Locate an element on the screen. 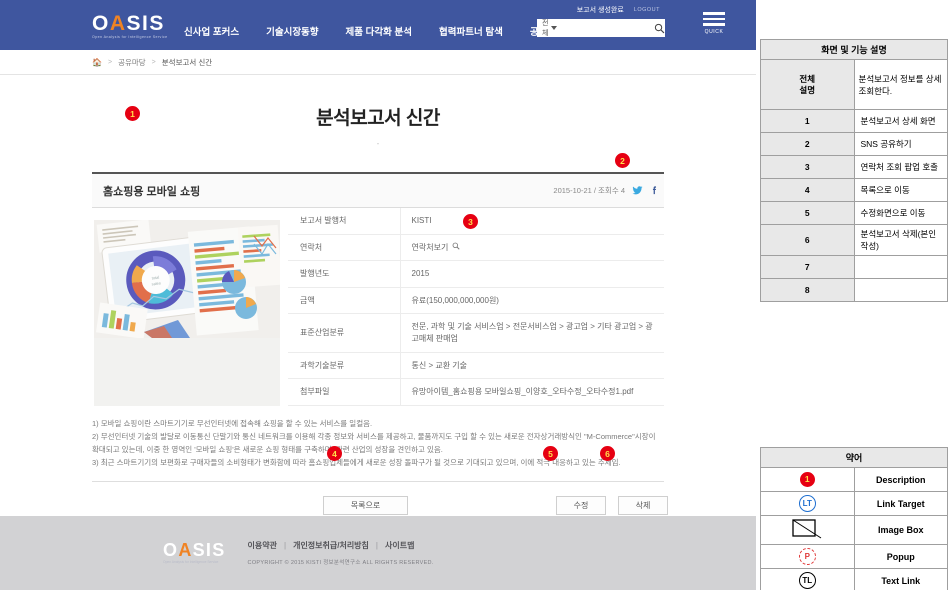 Image resolution: width=950 pixels, height=590 pixels. page-subtitle: - is located at coordinates (378, 143).